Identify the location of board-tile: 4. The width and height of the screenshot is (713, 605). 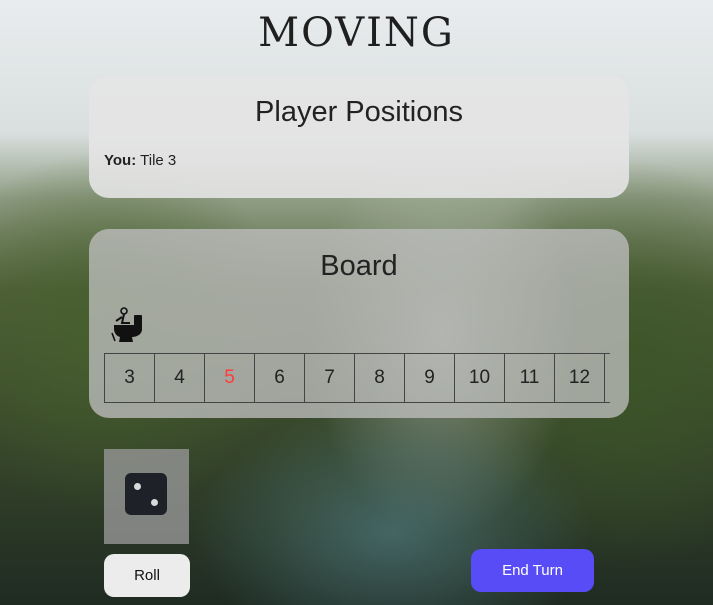
(180, 378).